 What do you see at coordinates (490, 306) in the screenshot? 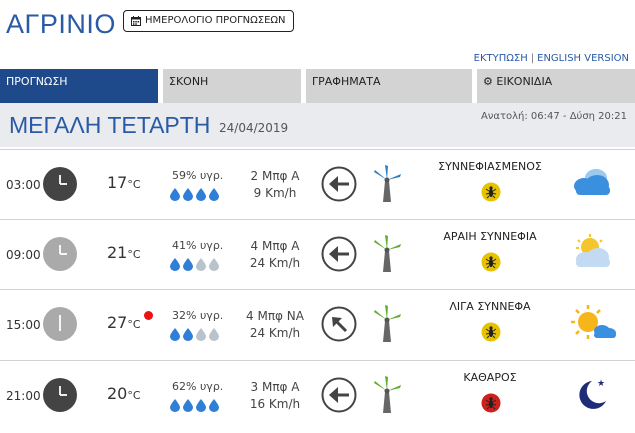
I see `sky-condition: ΛΙΓΑ ΣΥΝΝΕΦΑ` at bounding box center [490, 306].